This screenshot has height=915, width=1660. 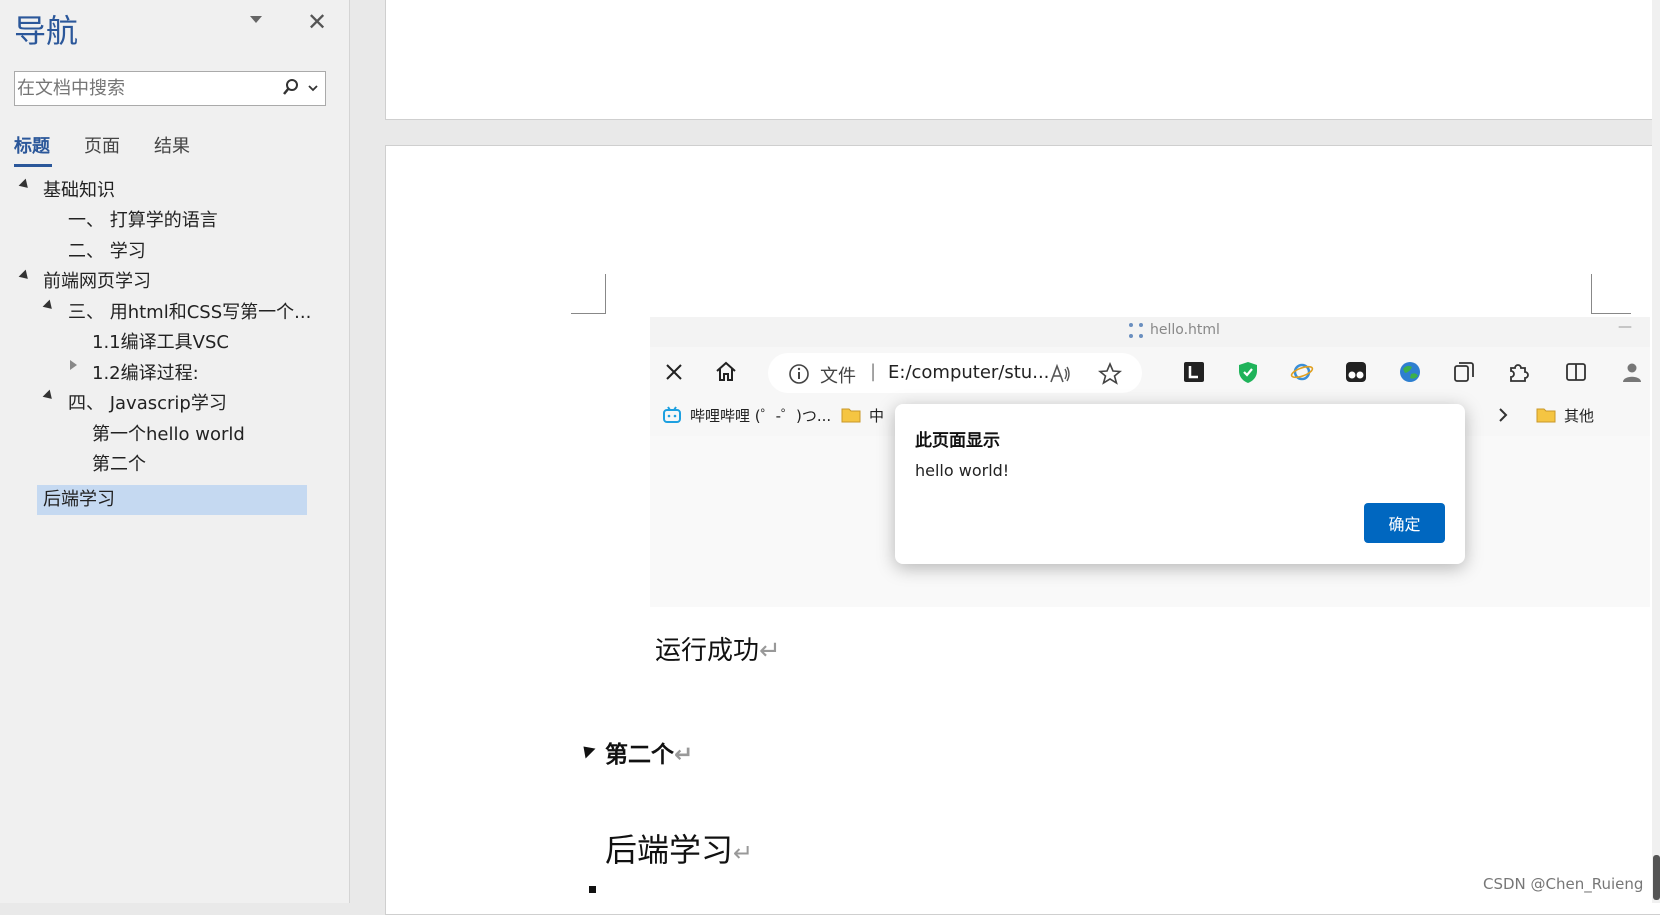 I want to click on minimize-button: —, so click(x=1625, y=327).